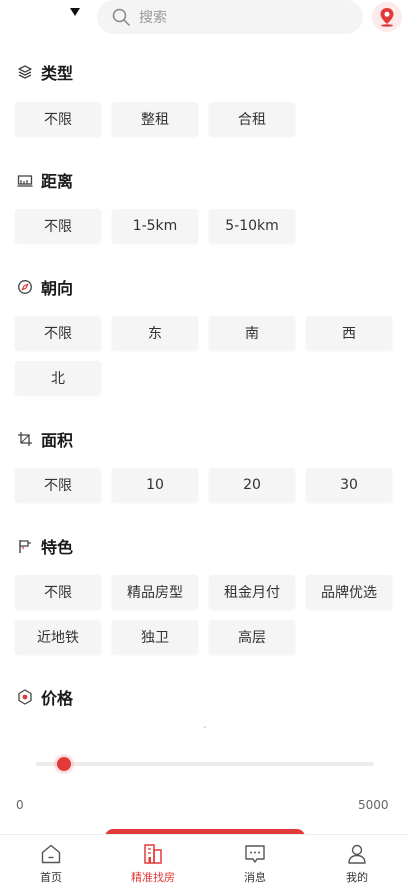 The image size is (408, 890). What do you see at coordinates (153, 17) in the screenshot?
I see `search-input: 搜索` at bounding box center [153, 17].